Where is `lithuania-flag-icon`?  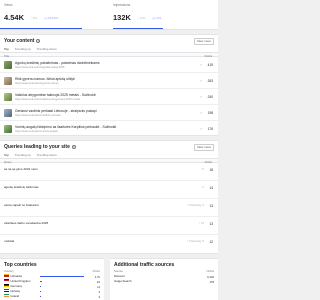
lithuania-flag-icon is located at coordinates (6, 276).